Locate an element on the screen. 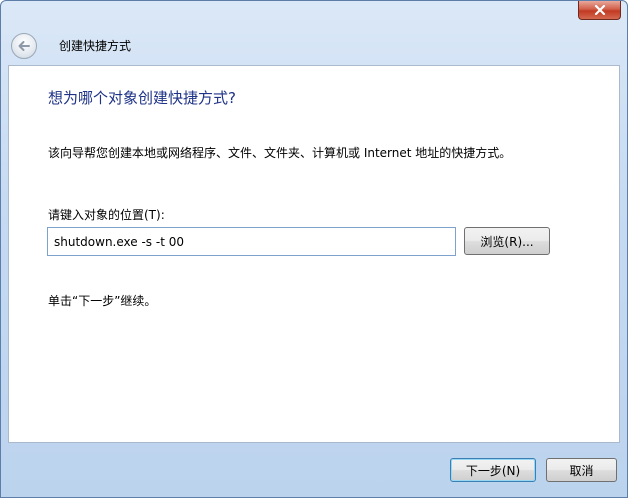 This screenshot has height=498, width=628. back-arrow-icon is located at coordinates (24, 45).